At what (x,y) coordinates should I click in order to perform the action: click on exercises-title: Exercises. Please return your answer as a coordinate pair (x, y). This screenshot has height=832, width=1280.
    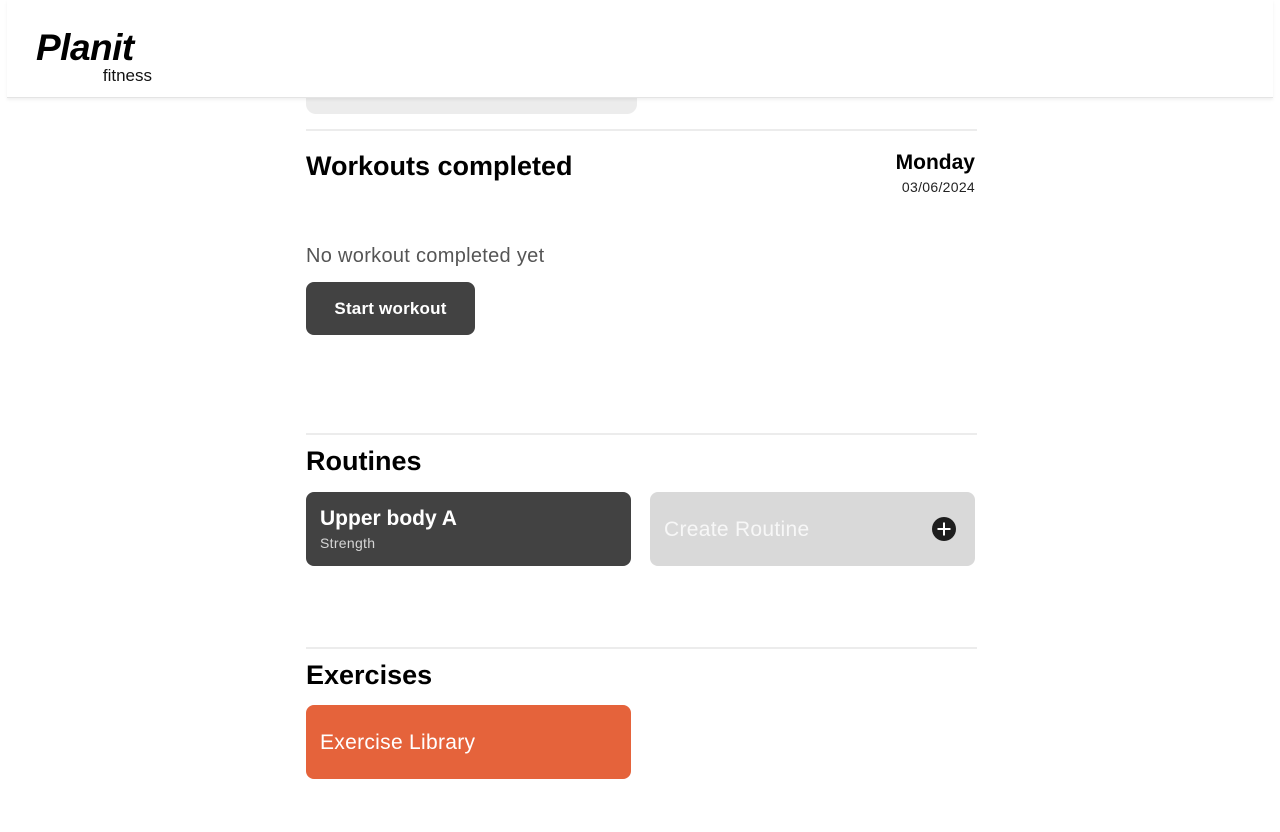
    Looking at the image, I should click on (369, 675).